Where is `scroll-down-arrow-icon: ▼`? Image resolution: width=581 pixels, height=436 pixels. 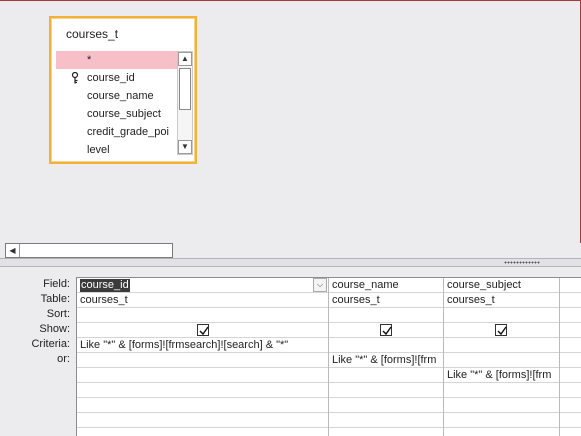
scroll-down-arrow-icon: ▼ is located at coordinates (185, 147).